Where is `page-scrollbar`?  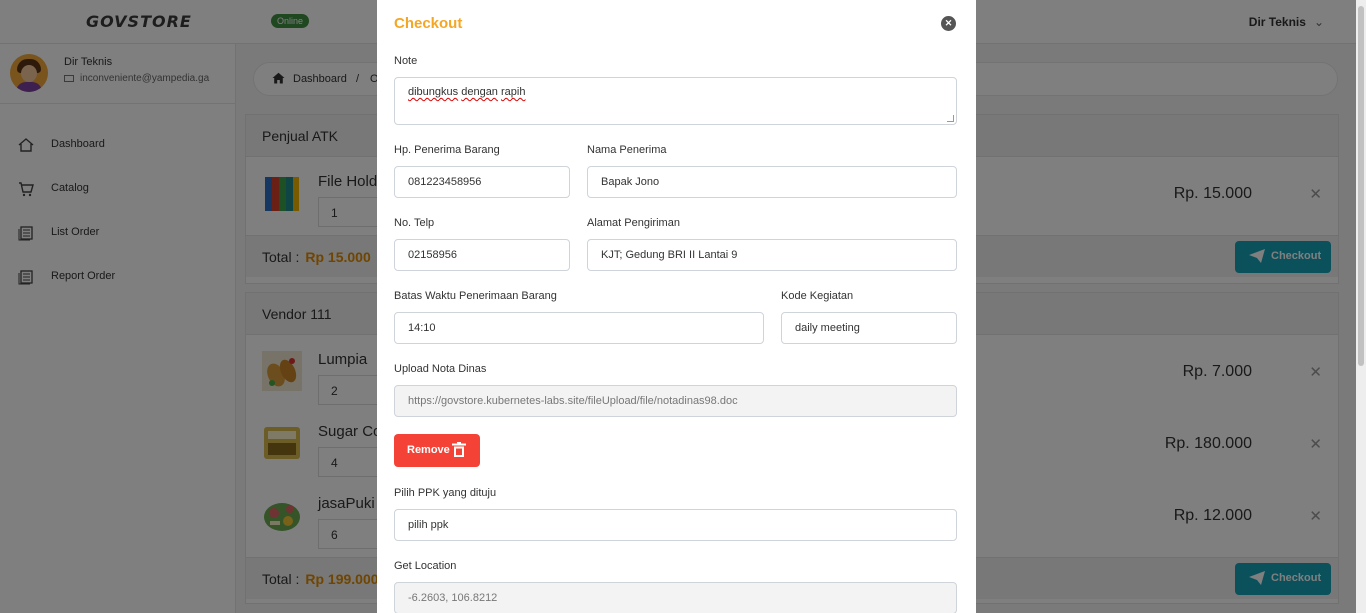
page-scrollbar is located at coordinates (1361, 306).